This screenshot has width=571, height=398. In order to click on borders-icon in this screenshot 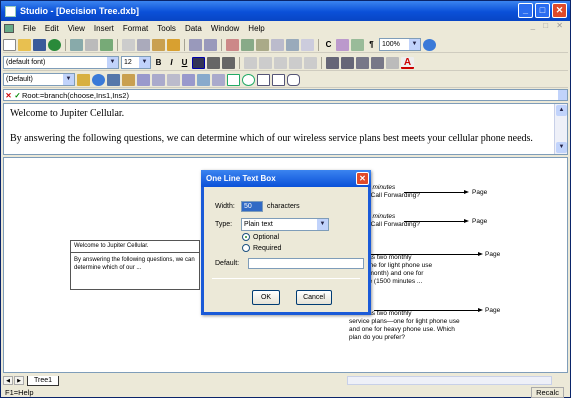, I will do `click(392, 62)`.